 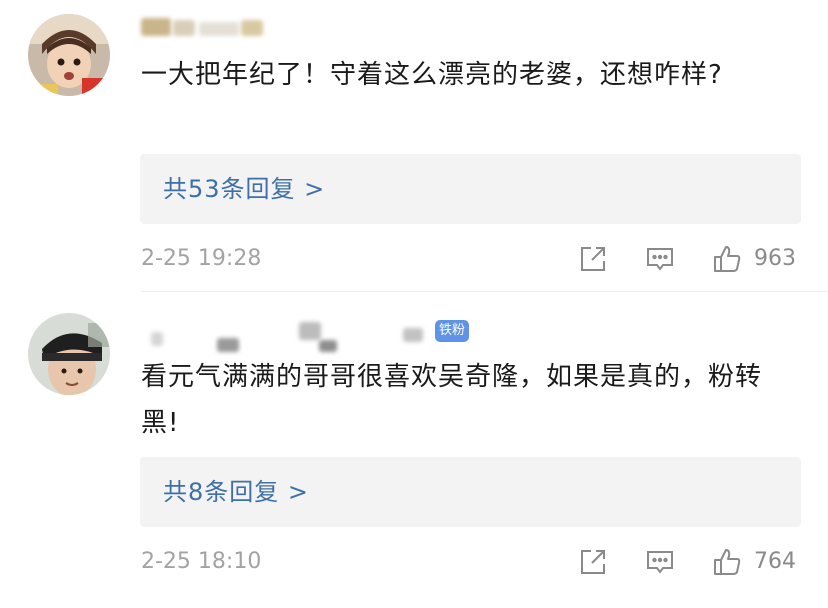 What do you see at coordinates (201, 258) in the screenshot?
I see `comment-timestamp: 2-25 19:28` at bounding box center [201, 258].